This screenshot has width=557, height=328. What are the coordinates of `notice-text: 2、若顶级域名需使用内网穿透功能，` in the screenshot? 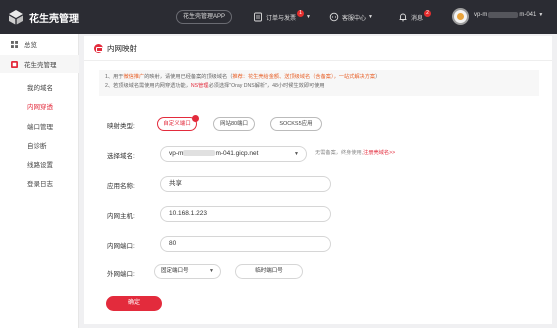 It's located at (148, 86).